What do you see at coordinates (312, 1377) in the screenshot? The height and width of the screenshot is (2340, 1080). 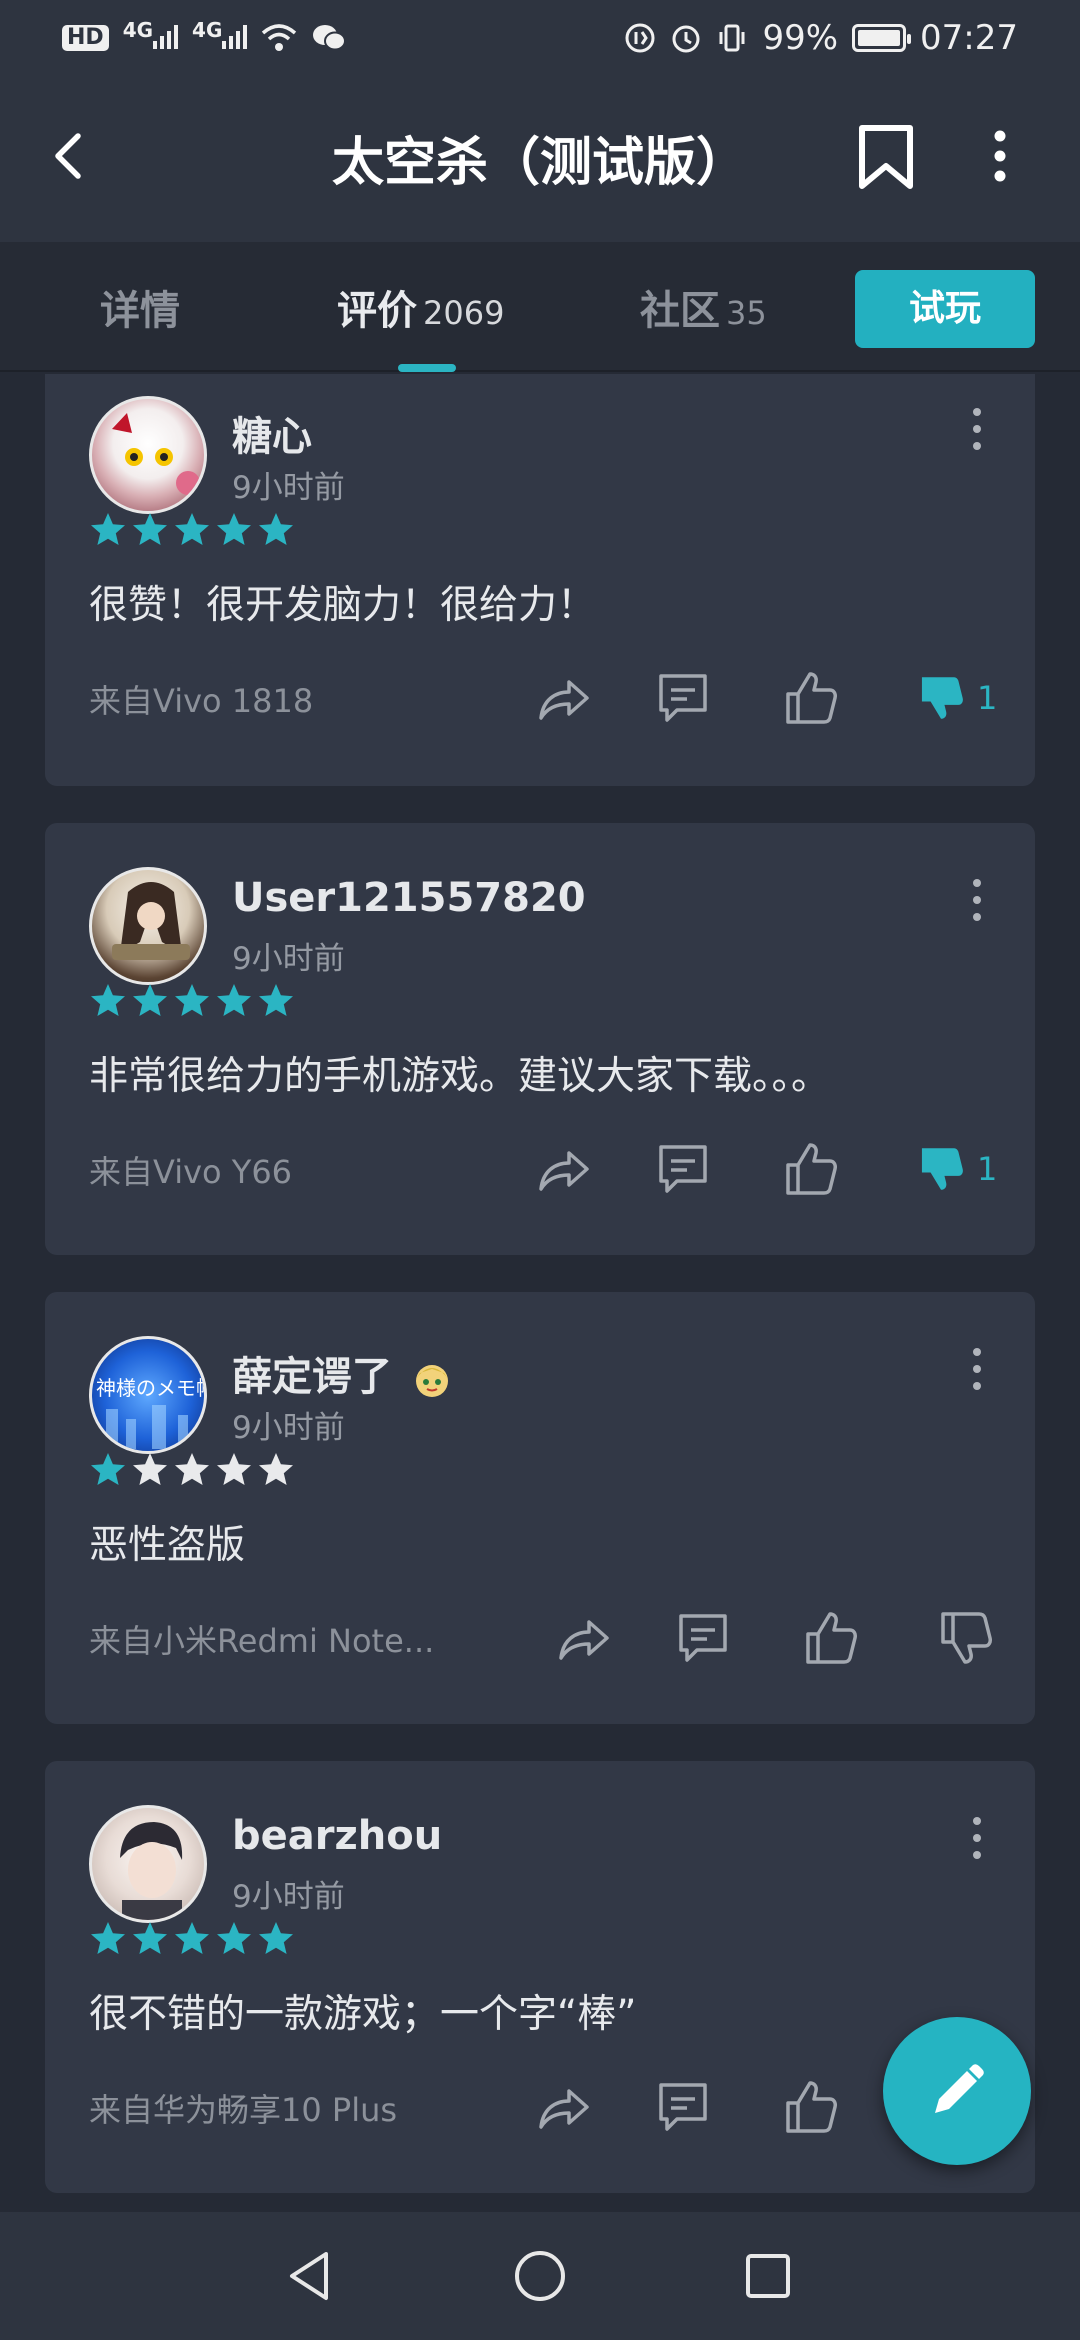 I see `reviewer-name: 薛定谔了` at bounding box center [312, 1377].